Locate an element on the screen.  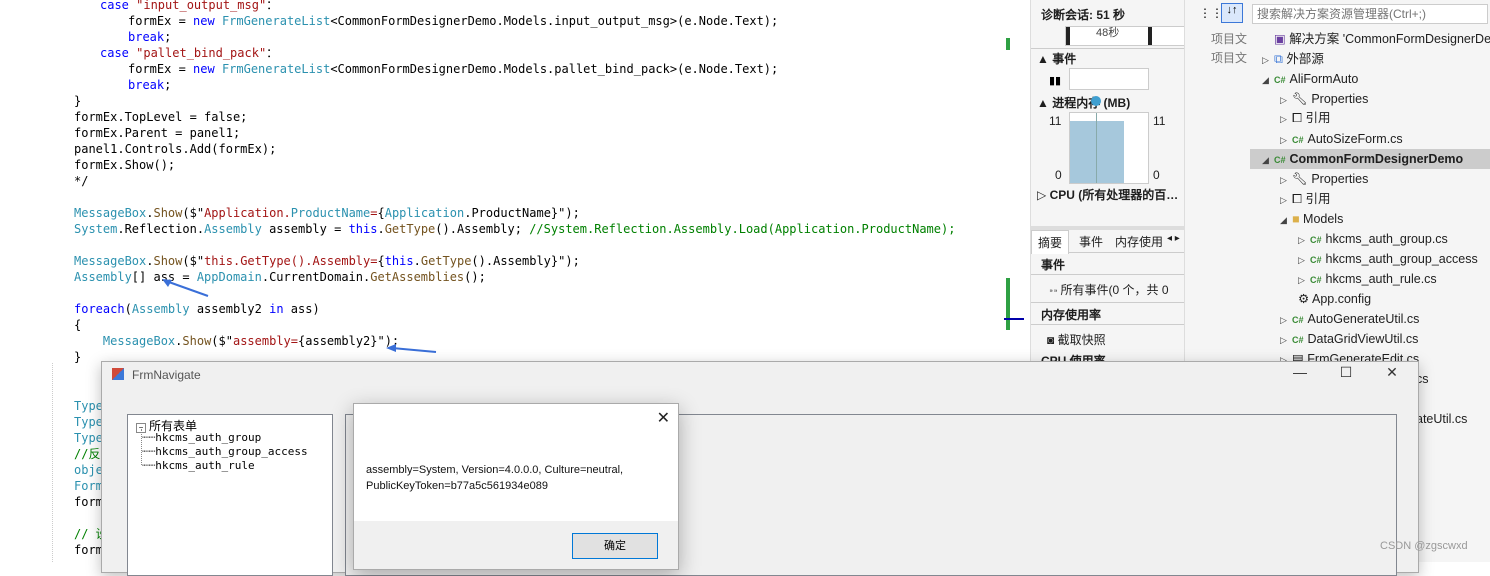
tree-node: ┈┈hkcms_auth_group is located at coordinates (201, 437).